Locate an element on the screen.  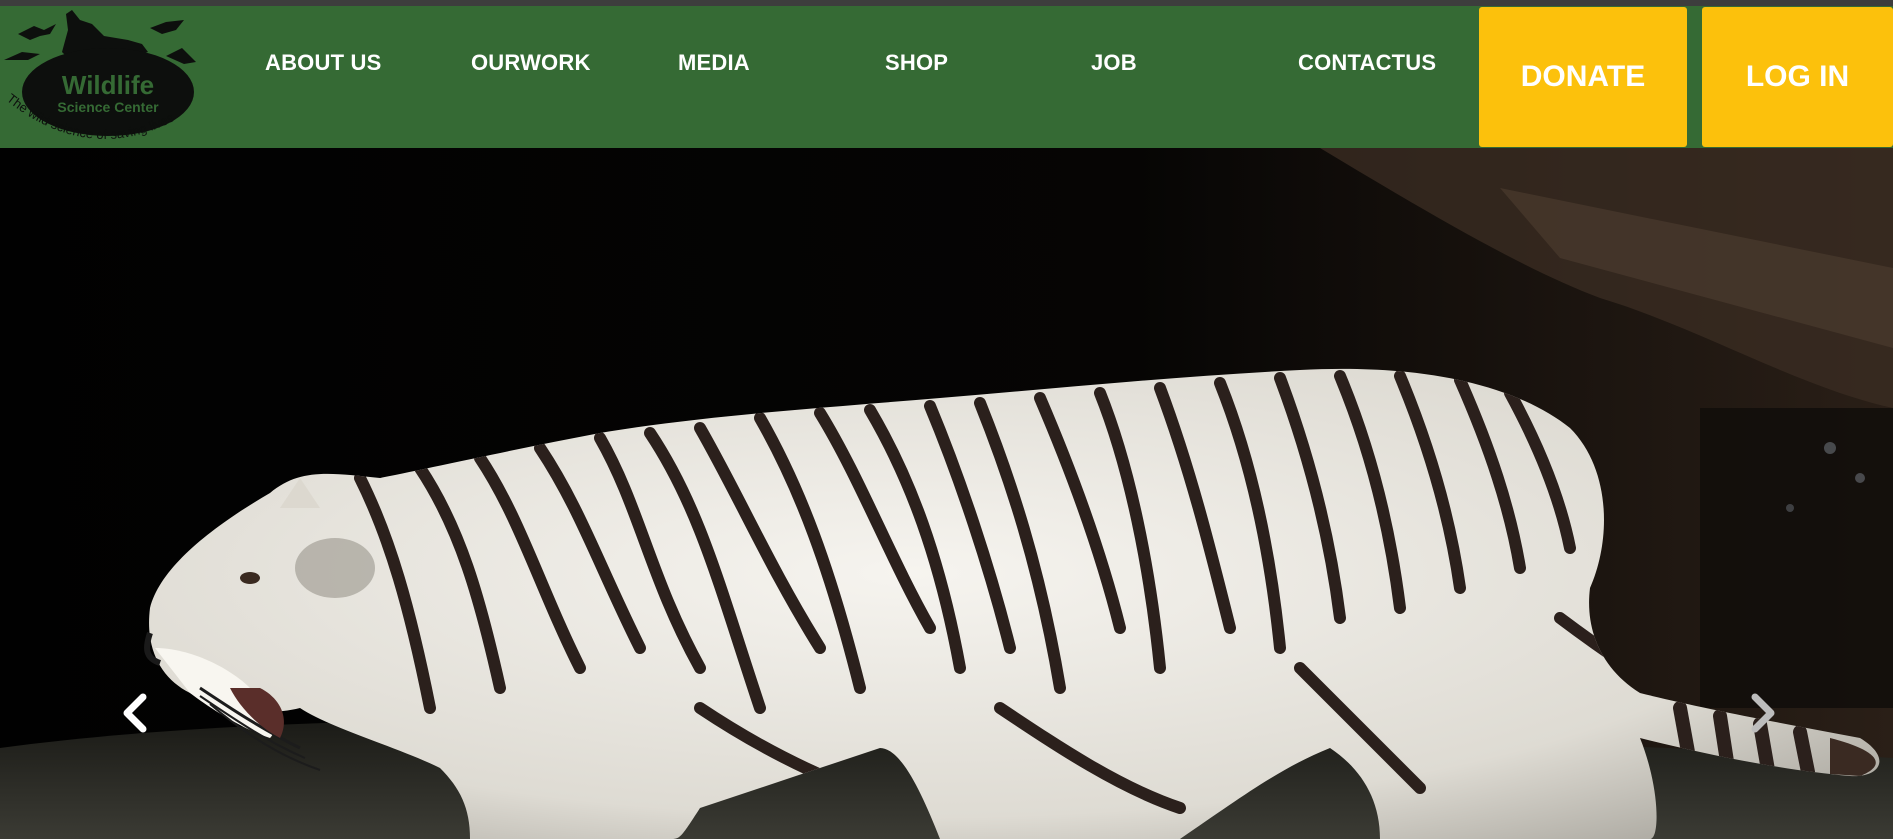
chevron-right-icon is located at coordinates (1763, 713).